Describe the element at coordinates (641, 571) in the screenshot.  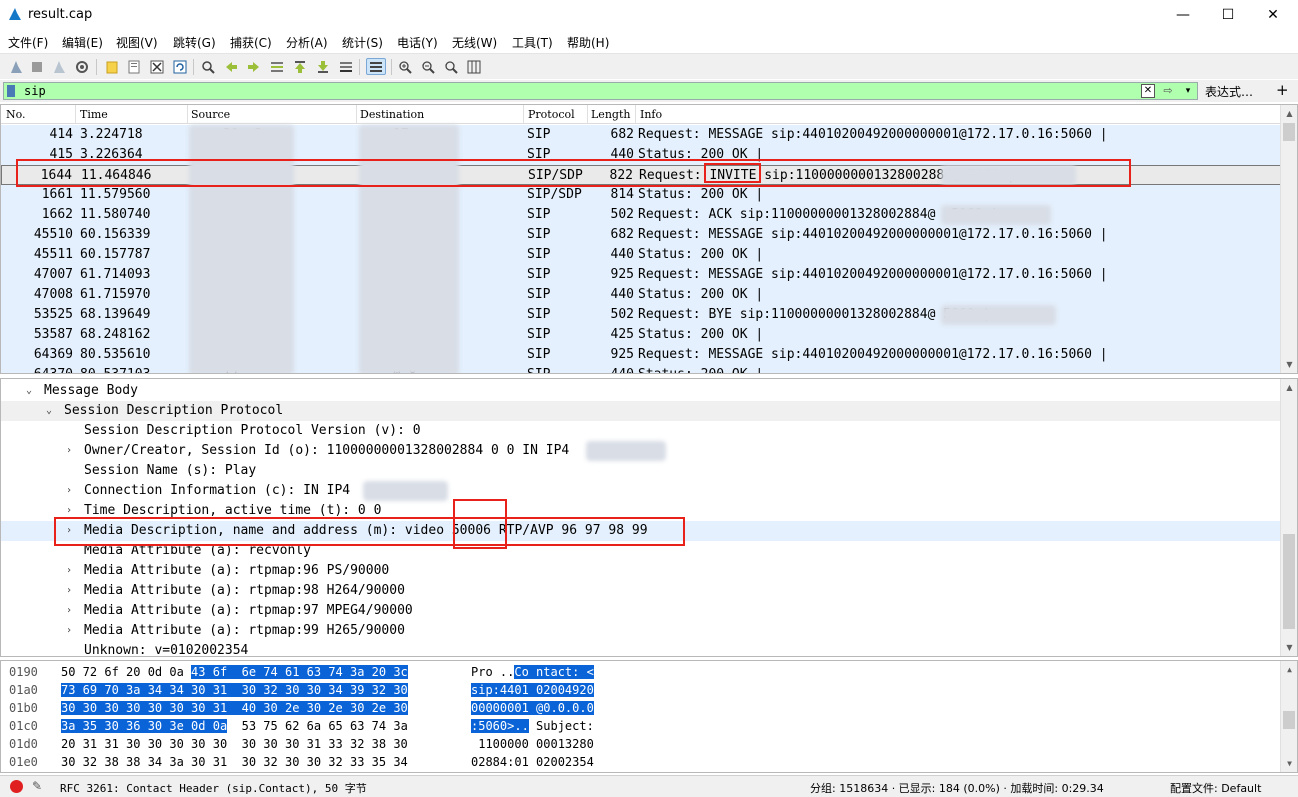
I see `detail-tree-item: › Media Attribute (a): rtpmap:96 PS/90000` at that location.